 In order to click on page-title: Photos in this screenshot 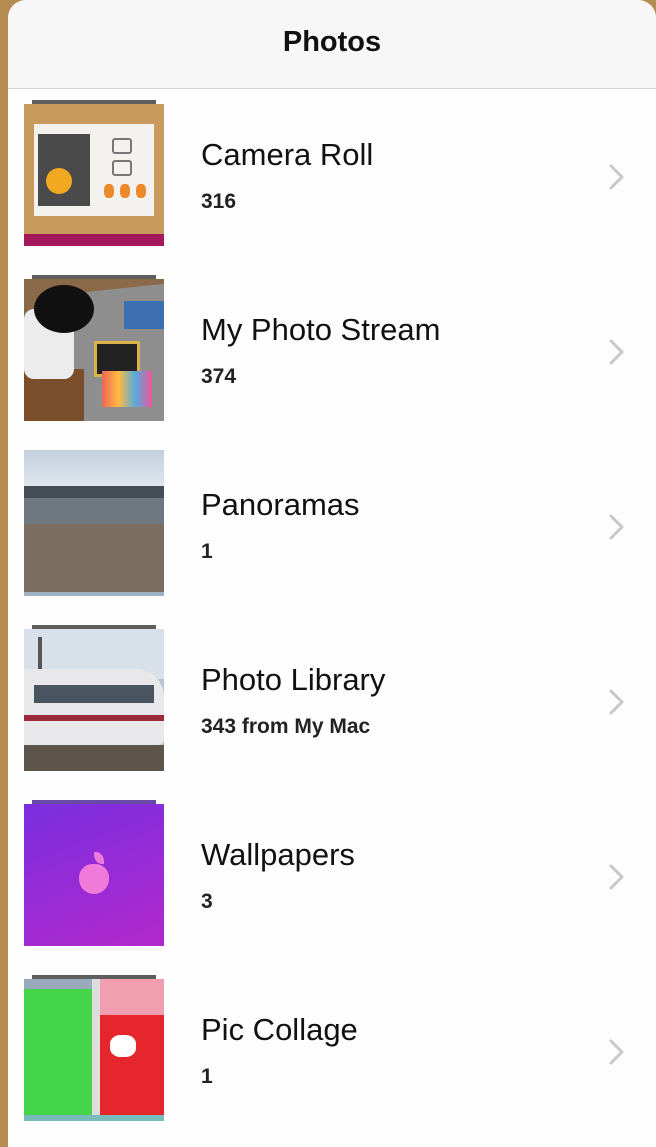, I will do `click(332, 42)`.